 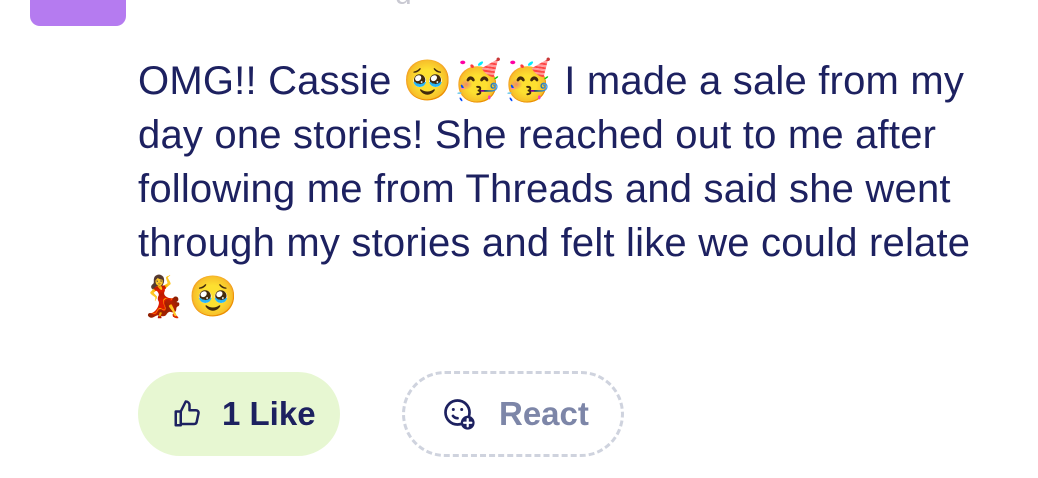 I want to click on react-button: React, so click(x=513, y=414).